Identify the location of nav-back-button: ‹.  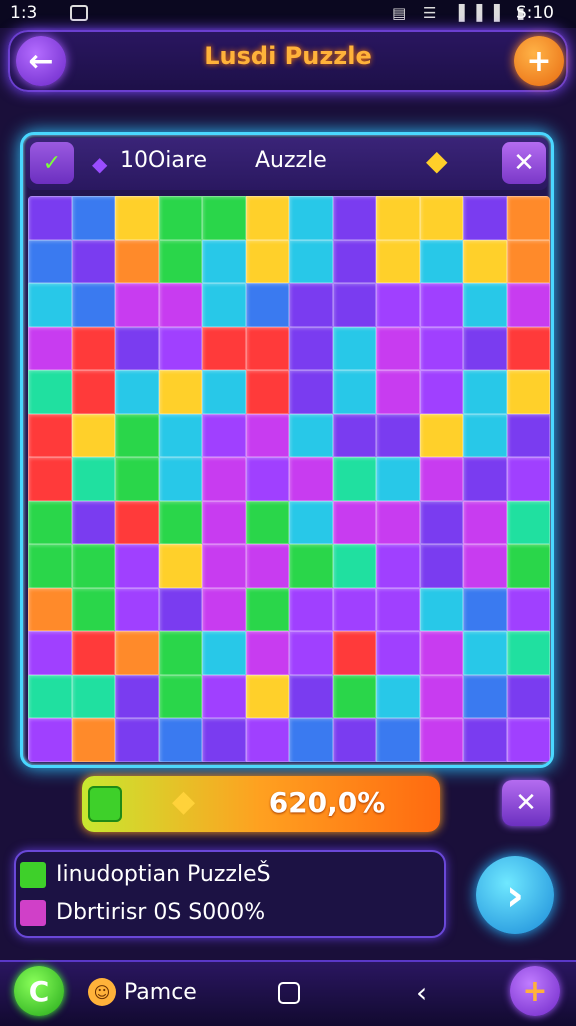
(421, 992).